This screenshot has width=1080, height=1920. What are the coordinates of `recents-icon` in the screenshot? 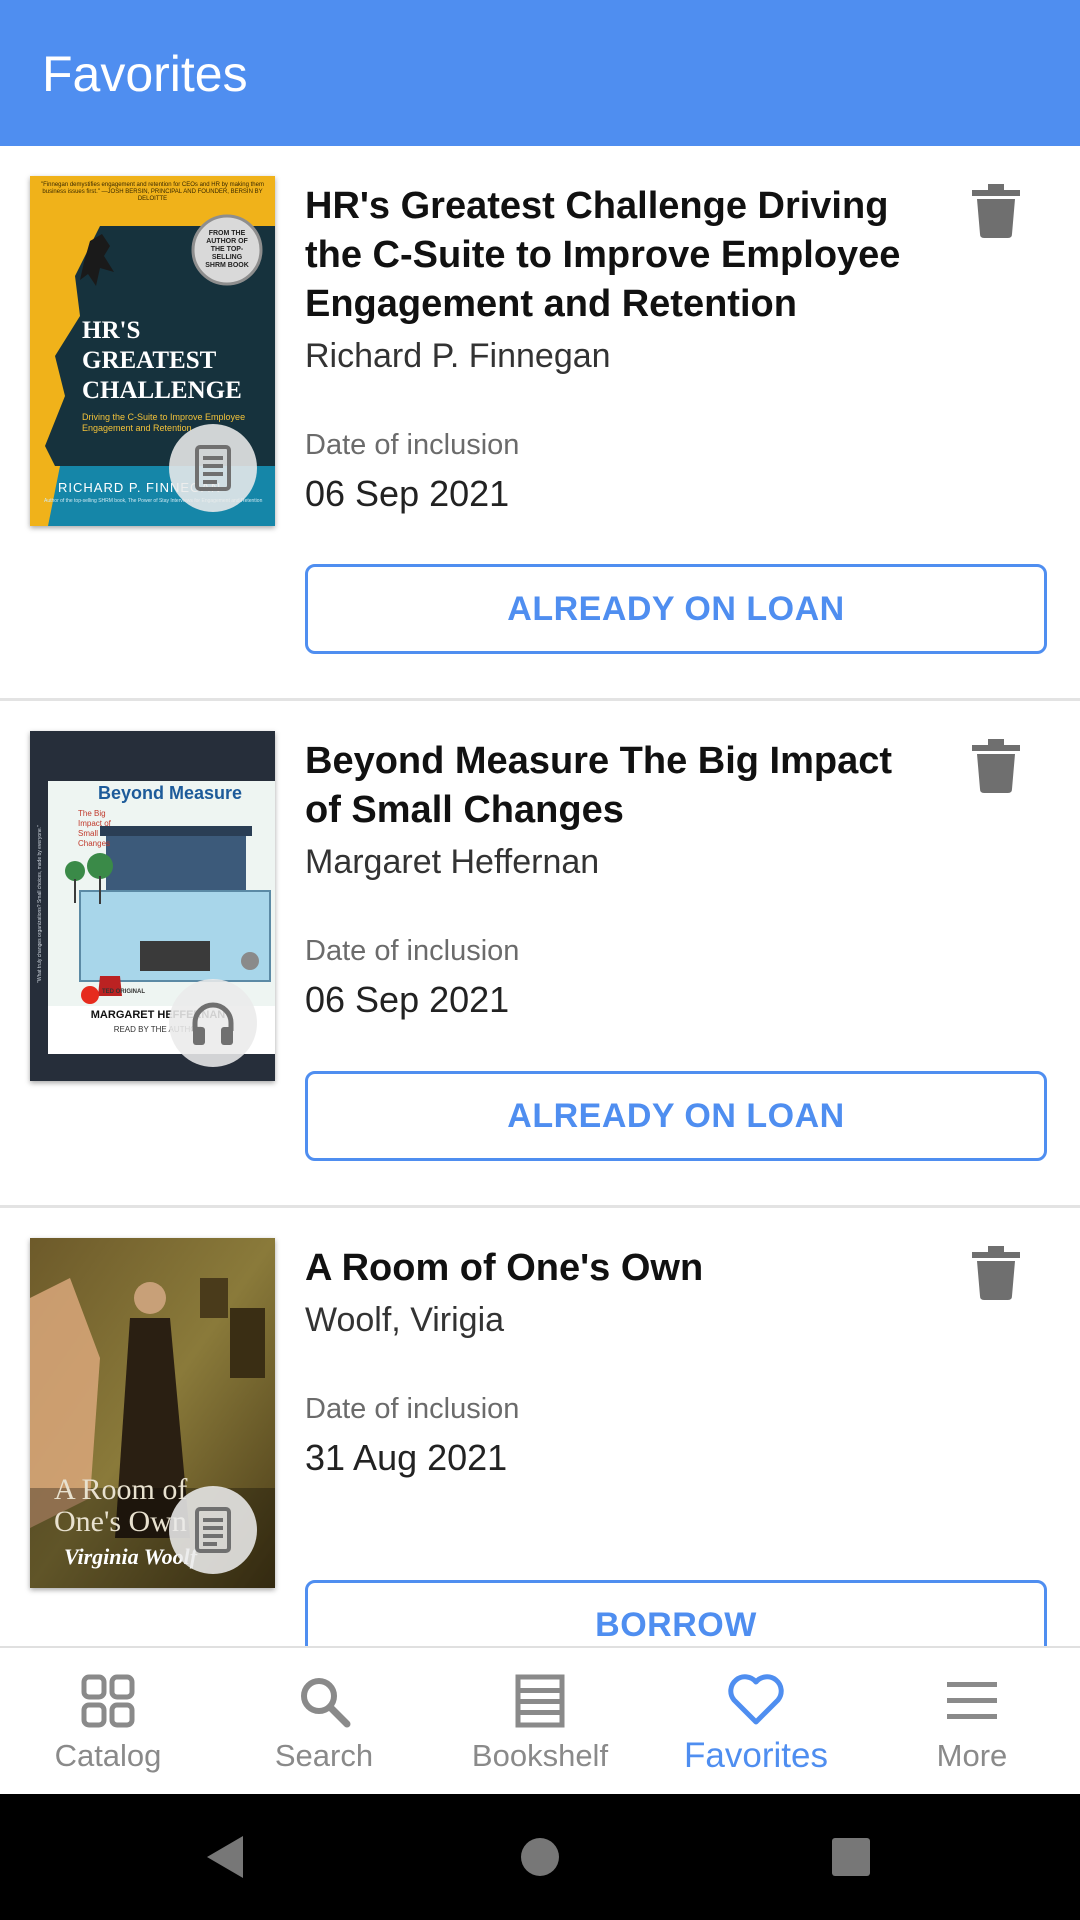 It's located at (851, 1857).